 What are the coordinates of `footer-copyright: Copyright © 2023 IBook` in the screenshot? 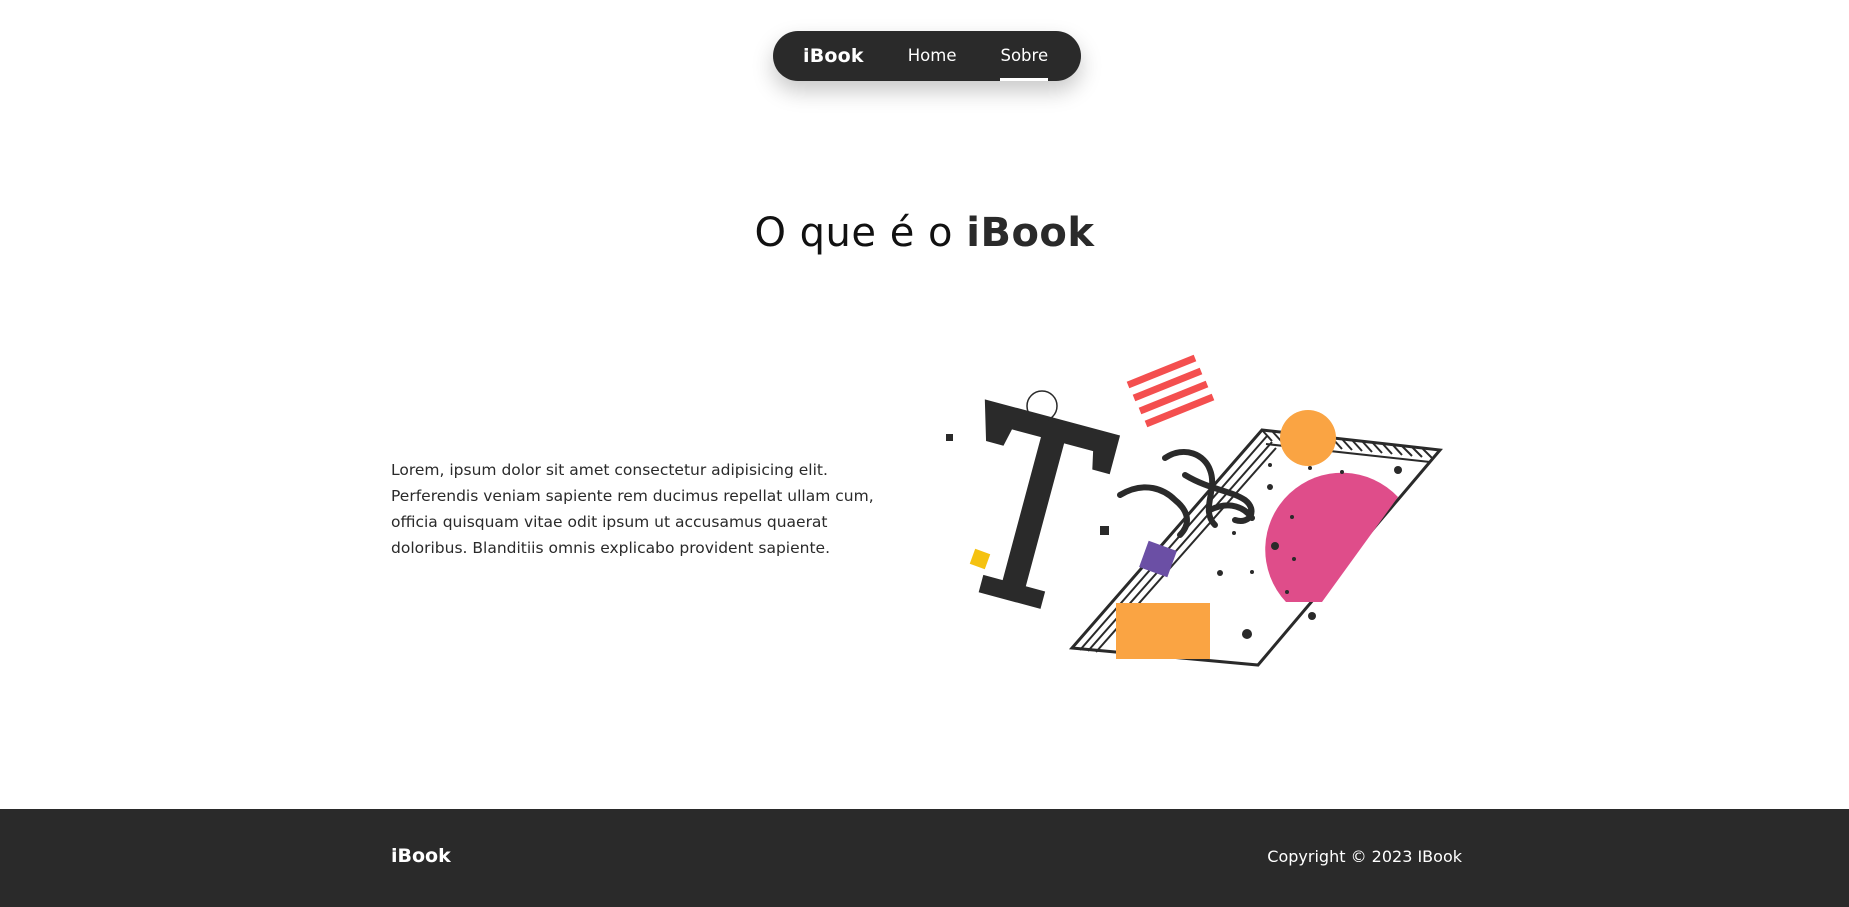 It's located at (1364, 856).